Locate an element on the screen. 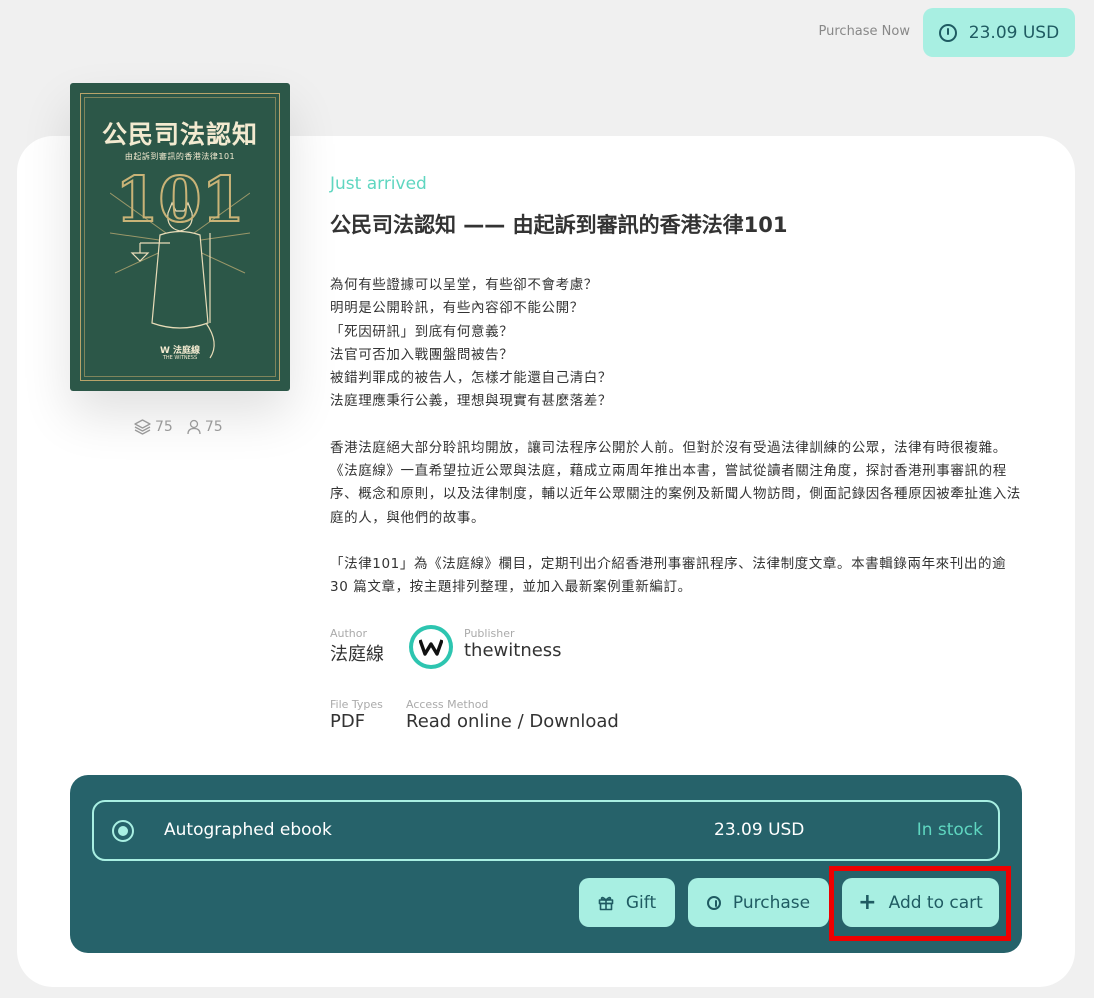  top-purchase-button: 23.09 USD is located at coordinates (999, 32).